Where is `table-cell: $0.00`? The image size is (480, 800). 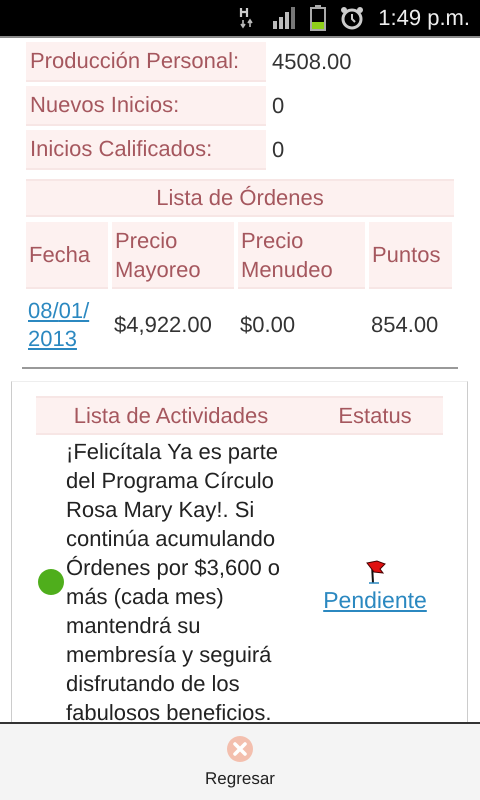 table-cell: $0.00 is located at coordinates (268, 325).